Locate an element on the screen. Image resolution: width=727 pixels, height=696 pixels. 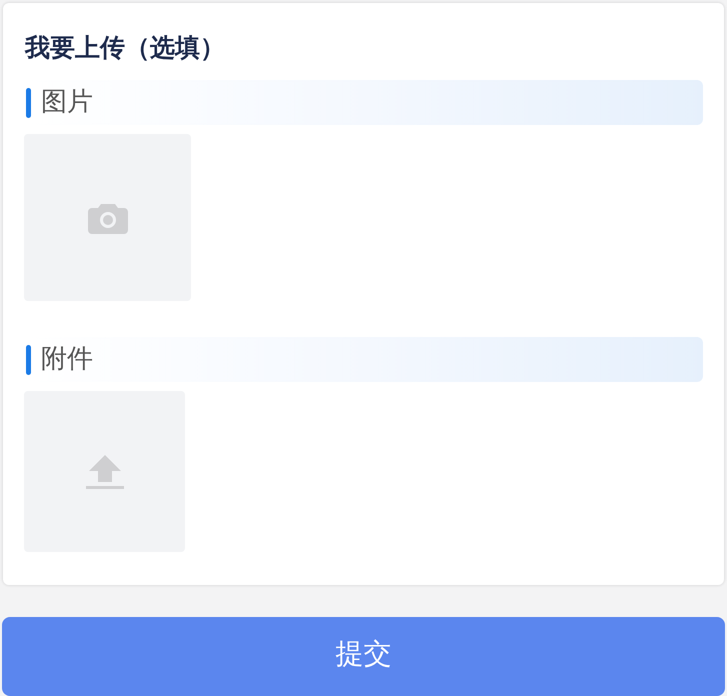
section-label: 图片 is located at coordinates (67, 102).